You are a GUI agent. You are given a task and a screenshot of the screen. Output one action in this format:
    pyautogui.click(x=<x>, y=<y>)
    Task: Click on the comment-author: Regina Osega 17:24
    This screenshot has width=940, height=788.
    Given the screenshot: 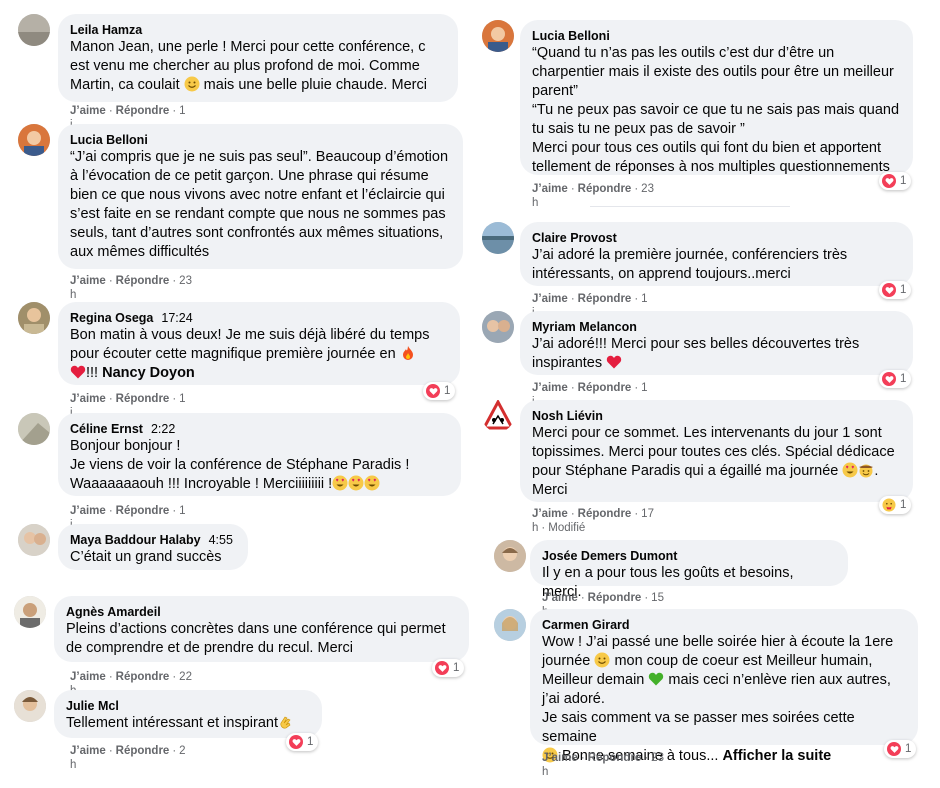 What is the action you would take?
    pyautogui.click(x=131, y=318)
    